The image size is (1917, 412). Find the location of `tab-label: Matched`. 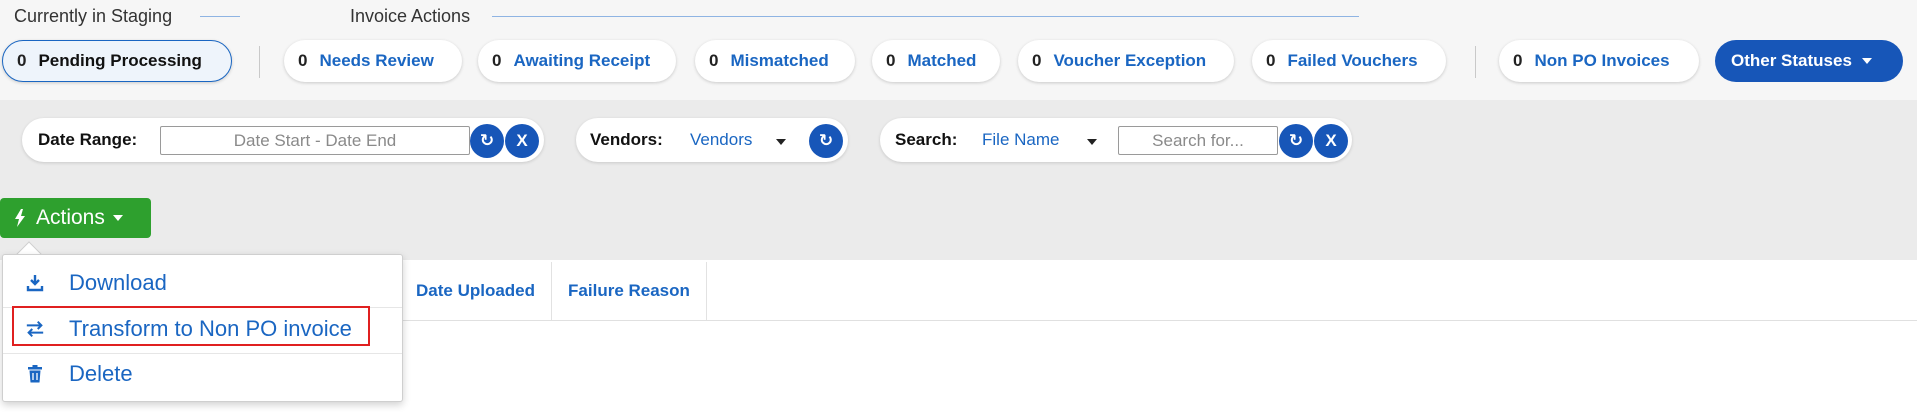

tab-label: Matched is located at coordinates (942, 60).